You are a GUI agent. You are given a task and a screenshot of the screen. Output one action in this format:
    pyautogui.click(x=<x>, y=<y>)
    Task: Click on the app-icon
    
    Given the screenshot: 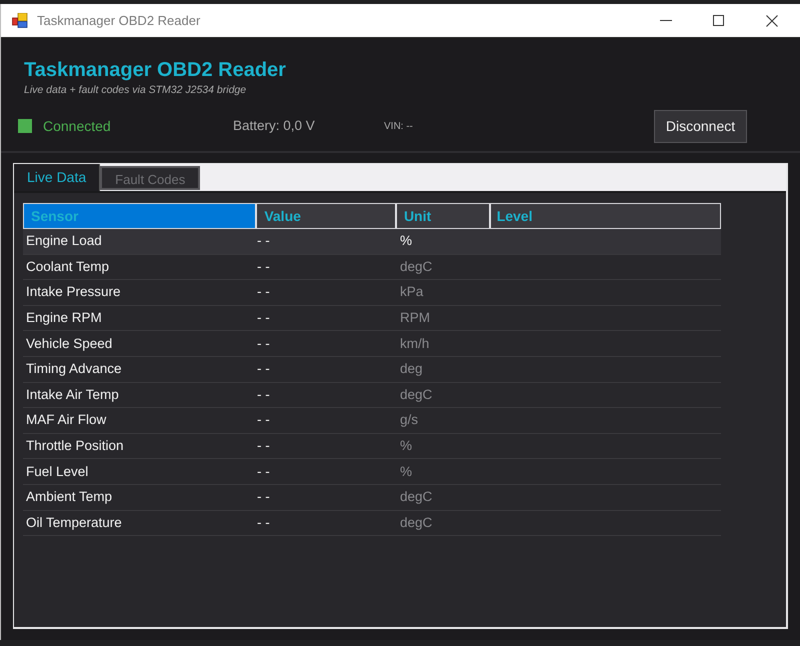 What is the action you would take?
    pyautogui.click(x=20, y=20)
    